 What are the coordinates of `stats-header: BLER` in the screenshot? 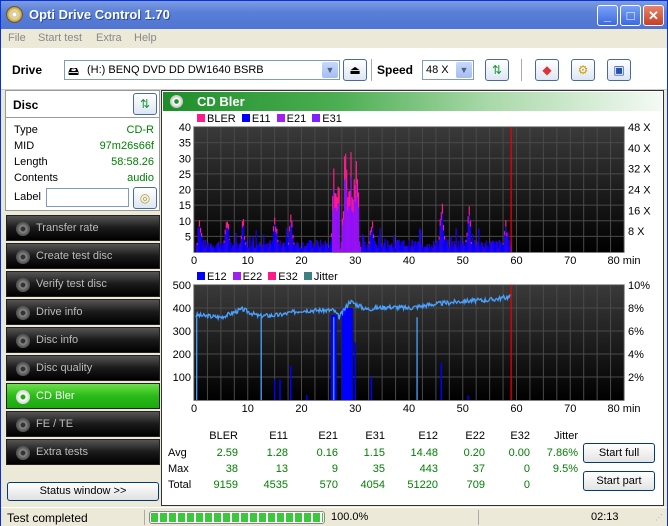 It's located at (223, 436).